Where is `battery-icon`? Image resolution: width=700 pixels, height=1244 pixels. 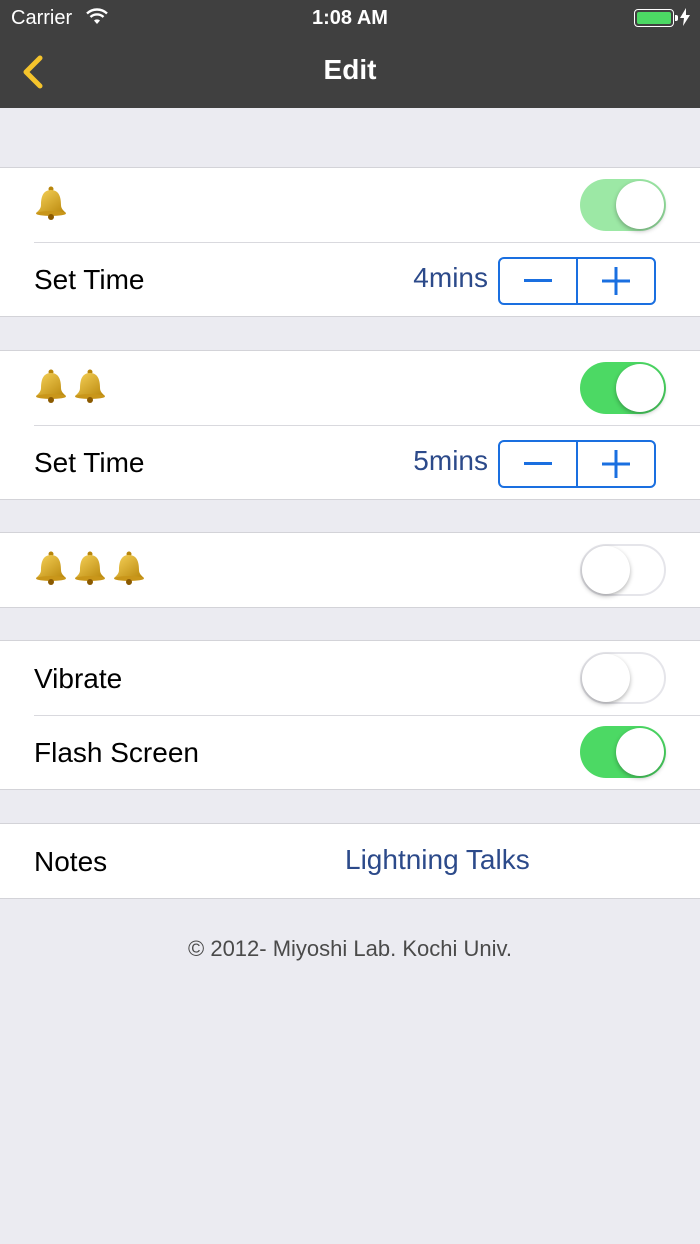
battery-icon is located at coordinates (656, 18).